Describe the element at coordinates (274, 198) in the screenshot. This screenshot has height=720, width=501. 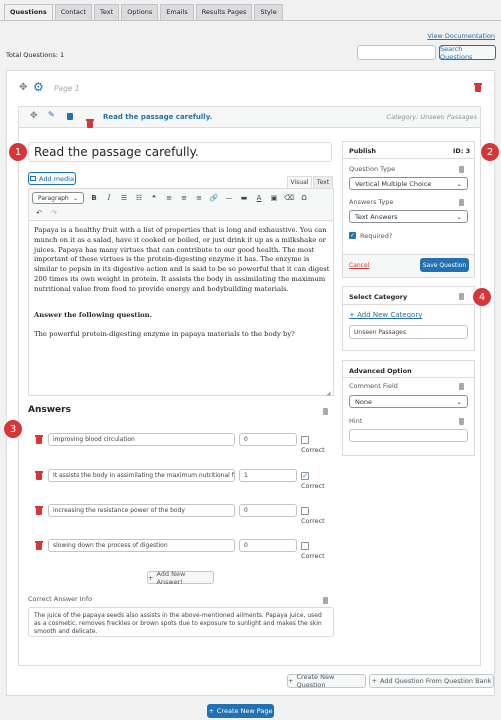
I see `paste-text-icon: ▣` at that location.